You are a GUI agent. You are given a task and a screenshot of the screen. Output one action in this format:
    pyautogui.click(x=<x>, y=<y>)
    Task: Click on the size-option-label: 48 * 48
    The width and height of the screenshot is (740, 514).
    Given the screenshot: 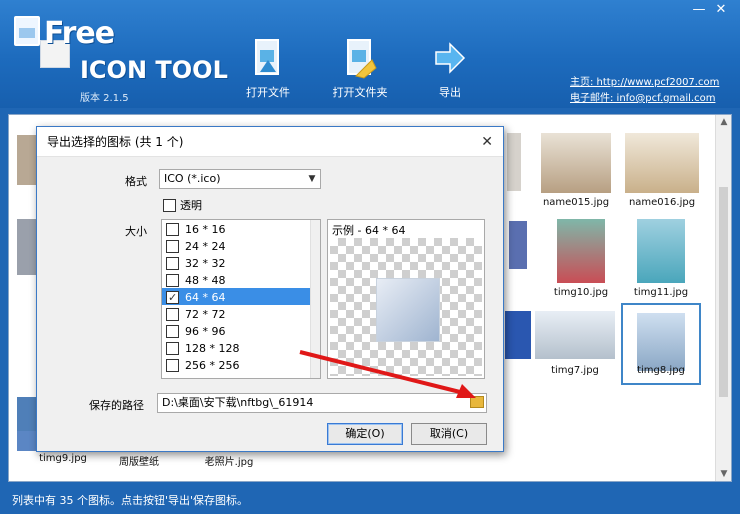 What is the action you would take?
    pyautogui.click(x=205, y=280)
    